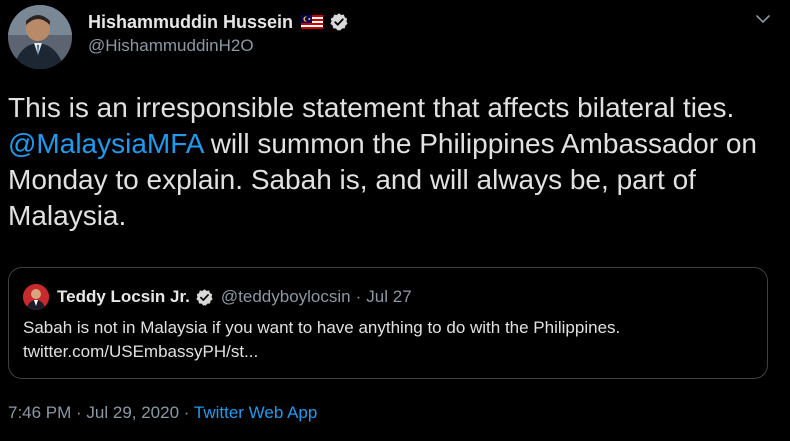  Describe the element at coordinates (218, 46) in the screenshot. I see `author-handle: @HishammuddinH2O` at that location.